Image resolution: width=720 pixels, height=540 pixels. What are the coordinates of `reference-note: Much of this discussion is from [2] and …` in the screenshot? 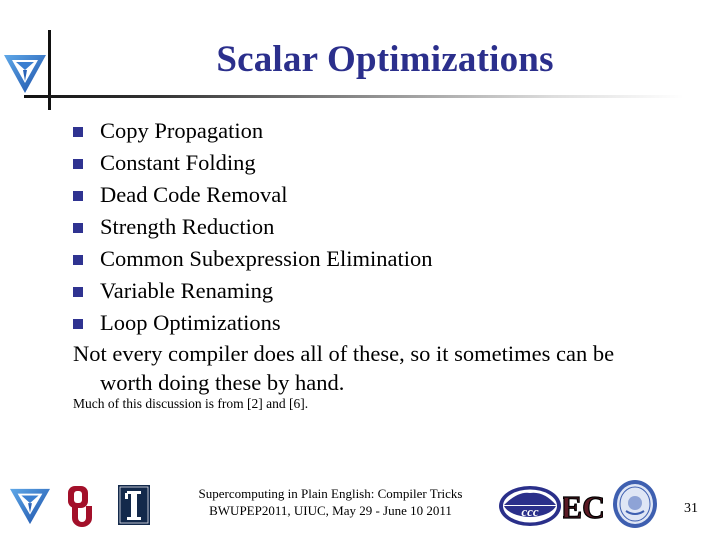 It's located at (191, 403).